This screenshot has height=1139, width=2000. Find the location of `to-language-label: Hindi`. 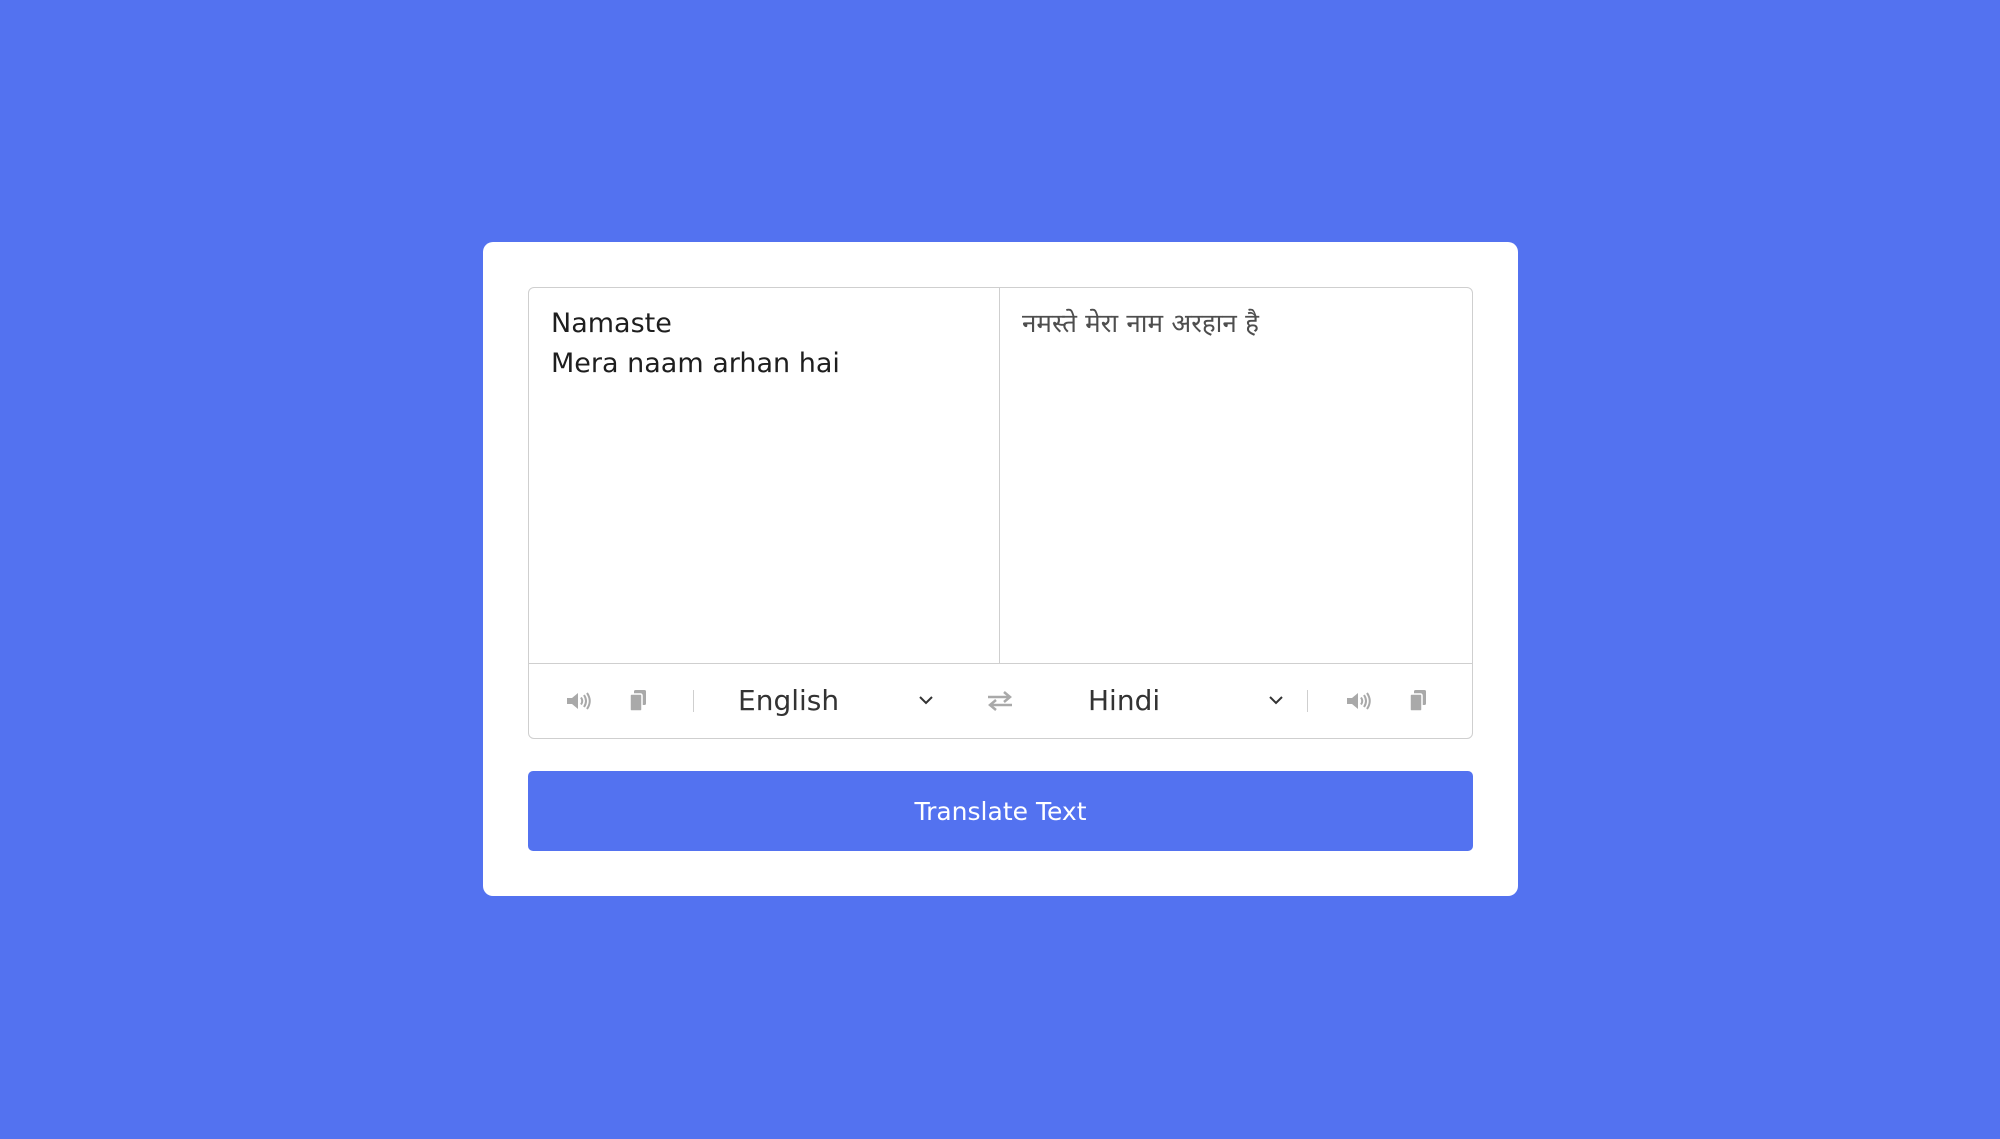

to-language-label: Hindi is located at coordinates (1124, 700).